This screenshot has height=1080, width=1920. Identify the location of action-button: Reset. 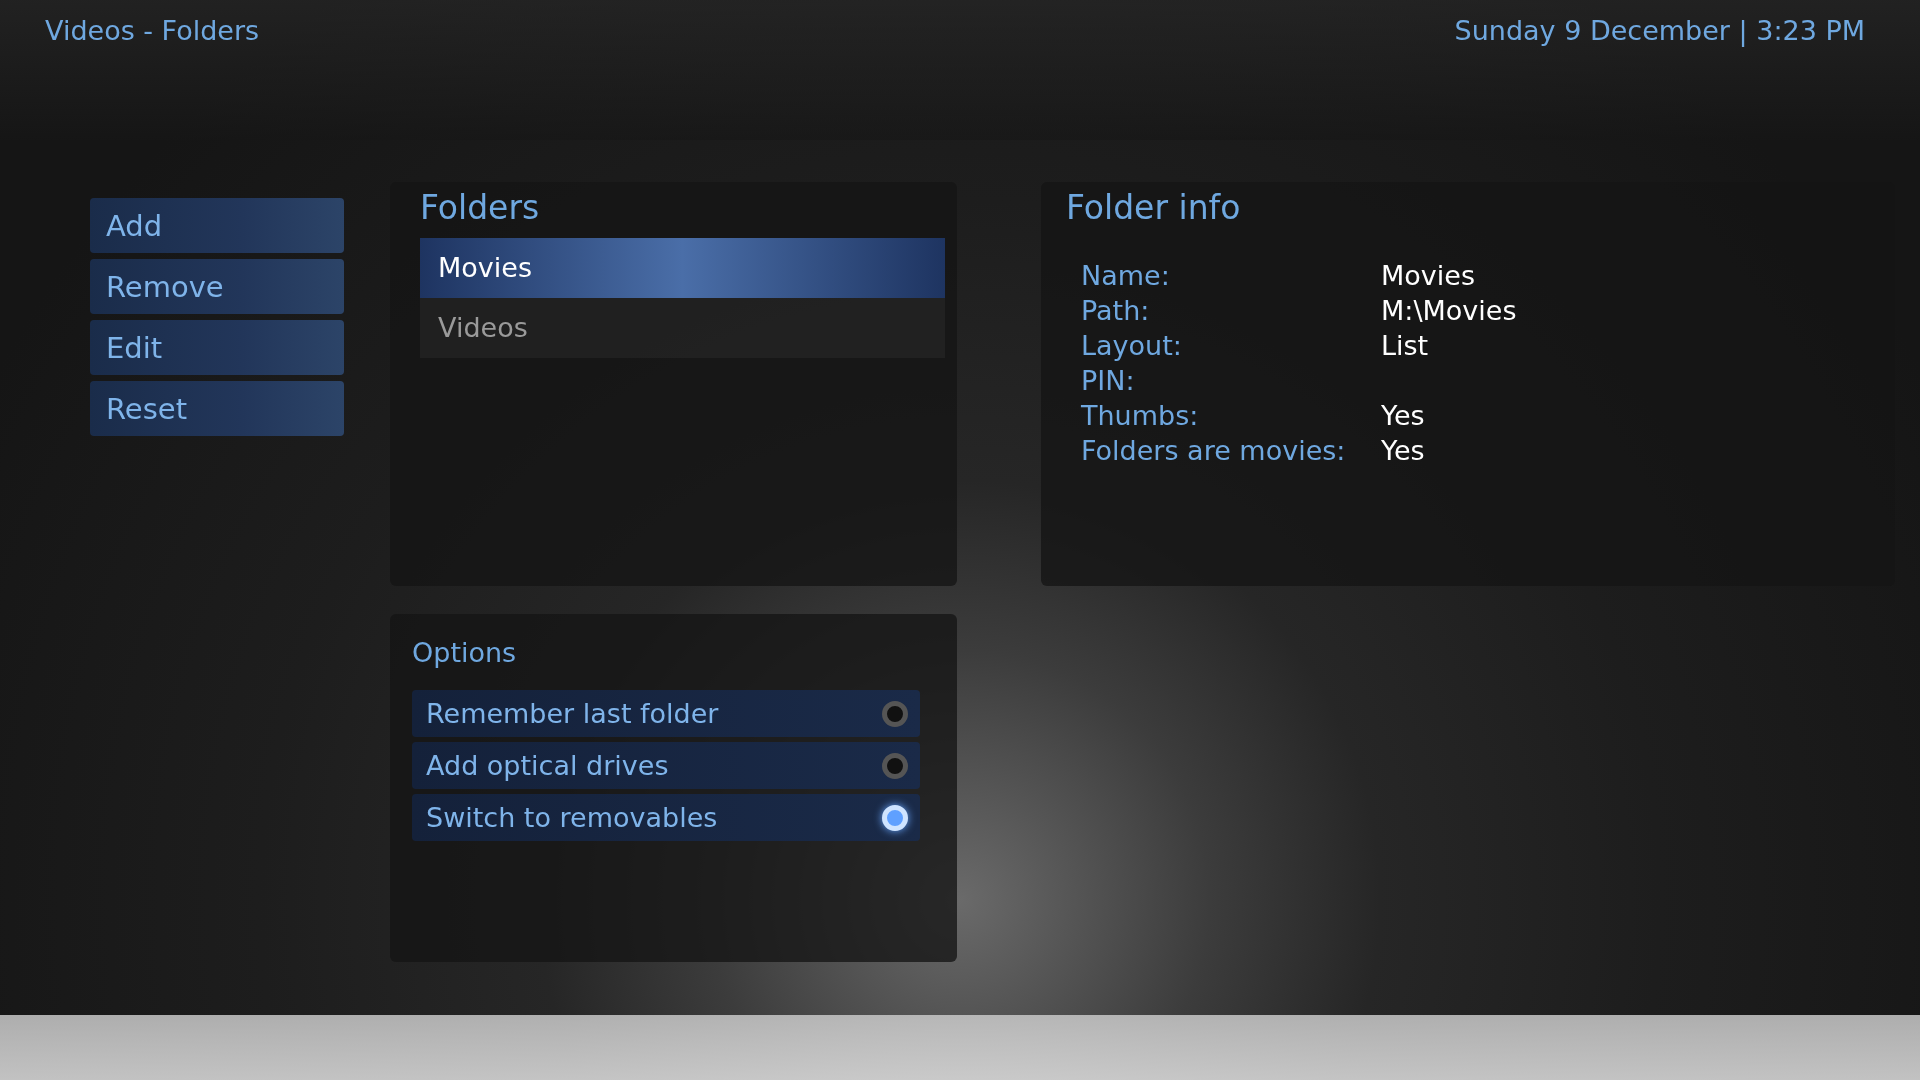
(217, 408).